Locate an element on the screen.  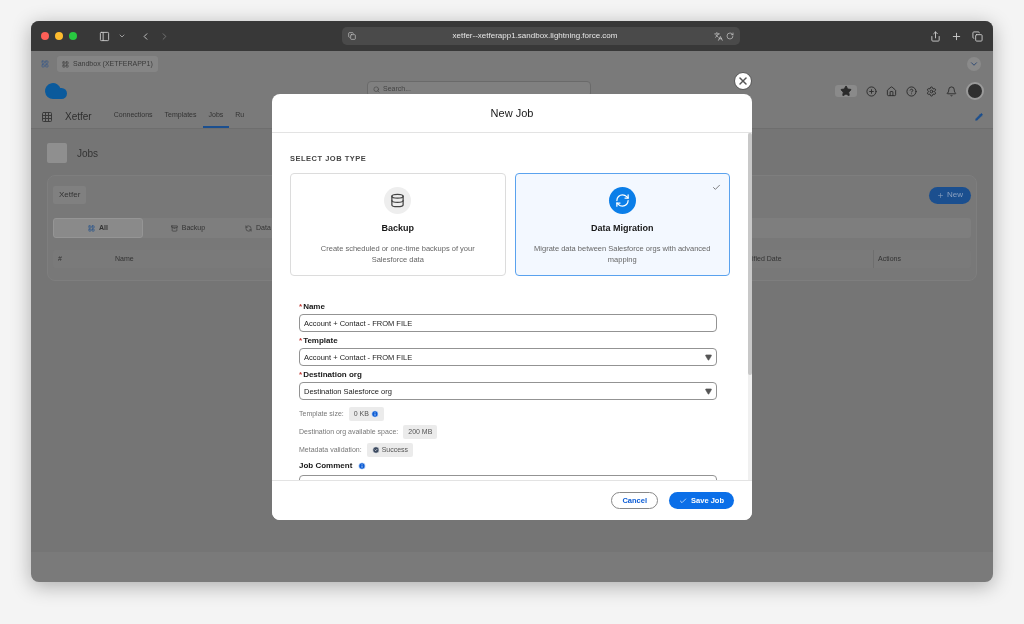
bell-icon is located at coordinates (951, 91).